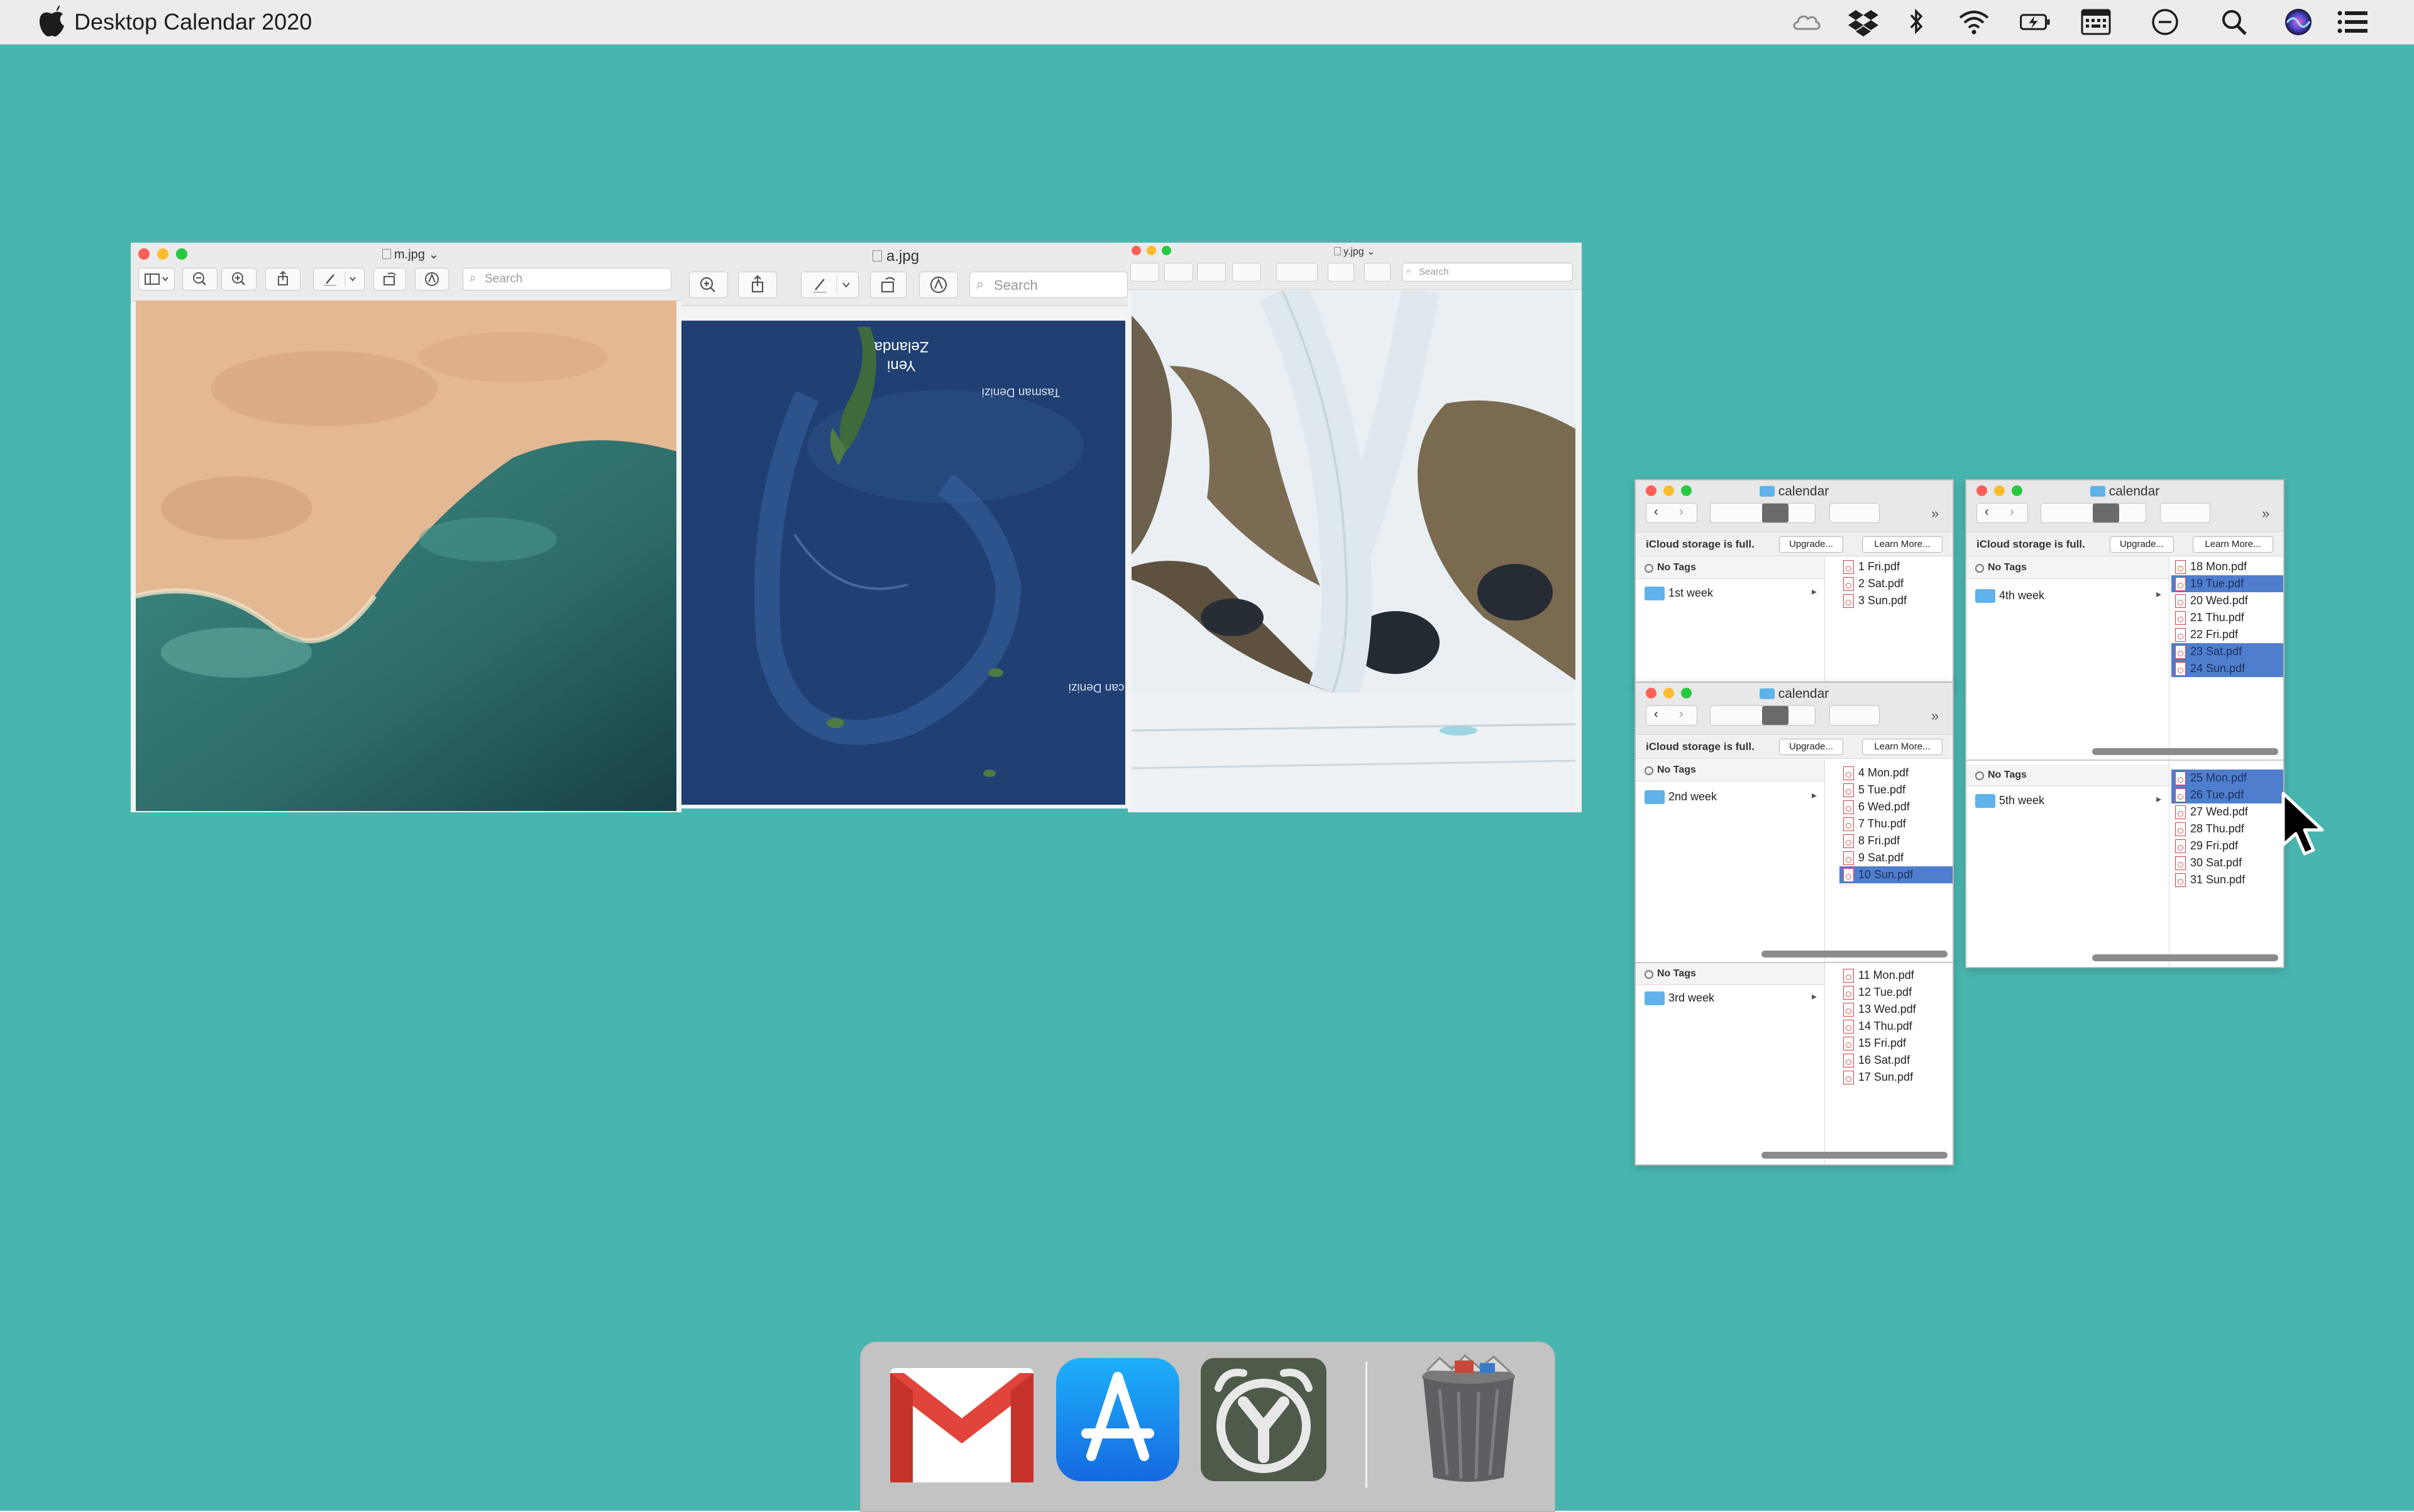 This screenshot has height=1512, width=2414. I want to click on folder-row: 2nd week ▸, so click(1730, 797).